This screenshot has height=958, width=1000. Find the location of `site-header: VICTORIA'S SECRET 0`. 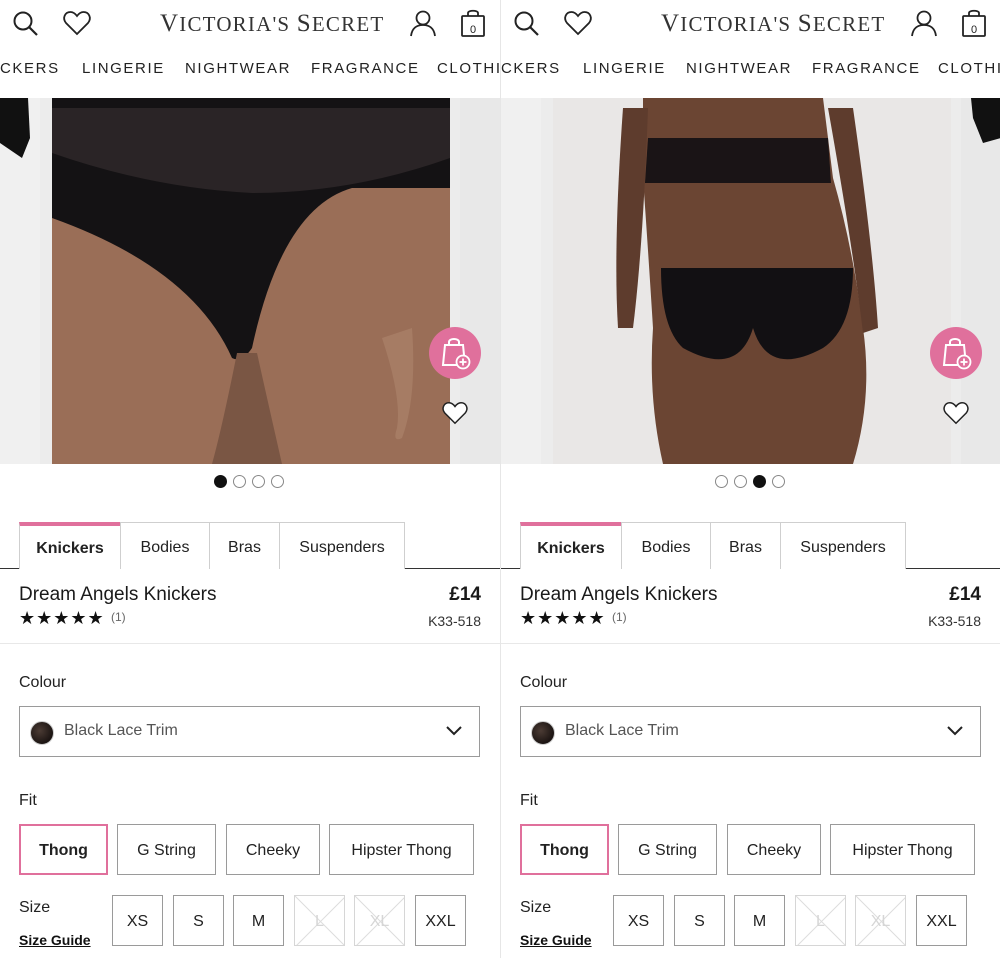

site-header: VICTORIA'S SECRET 0 is located at coordinates (750, 23).